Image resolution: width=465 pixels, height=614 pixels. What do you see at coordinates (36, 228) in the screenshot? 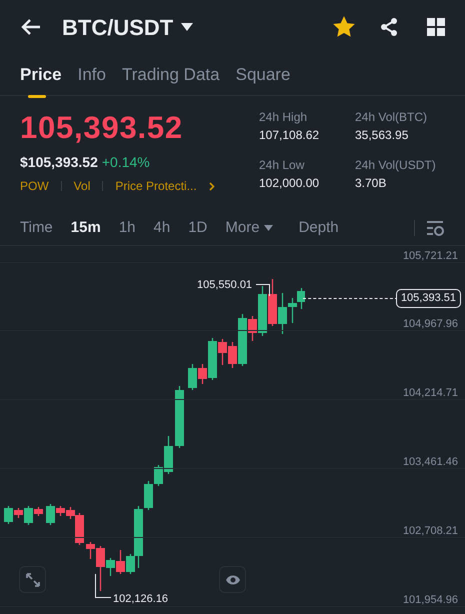
I see `timeframe-tab: Time` at bounding box center [36, 228].